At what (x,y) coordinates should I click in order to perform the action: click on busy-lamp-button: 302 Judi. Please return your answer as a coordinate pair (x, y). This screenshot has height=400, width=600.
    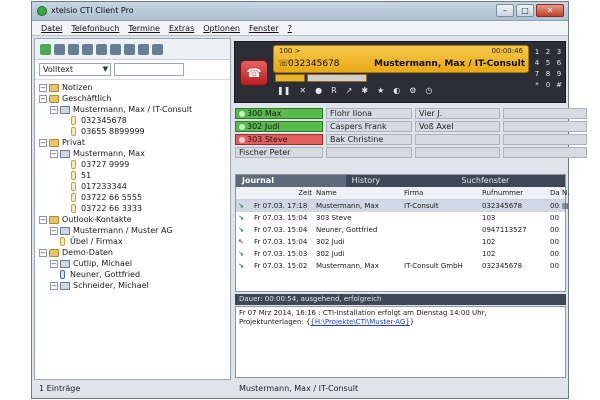
    Looking at the image, I should click on (279, 126).